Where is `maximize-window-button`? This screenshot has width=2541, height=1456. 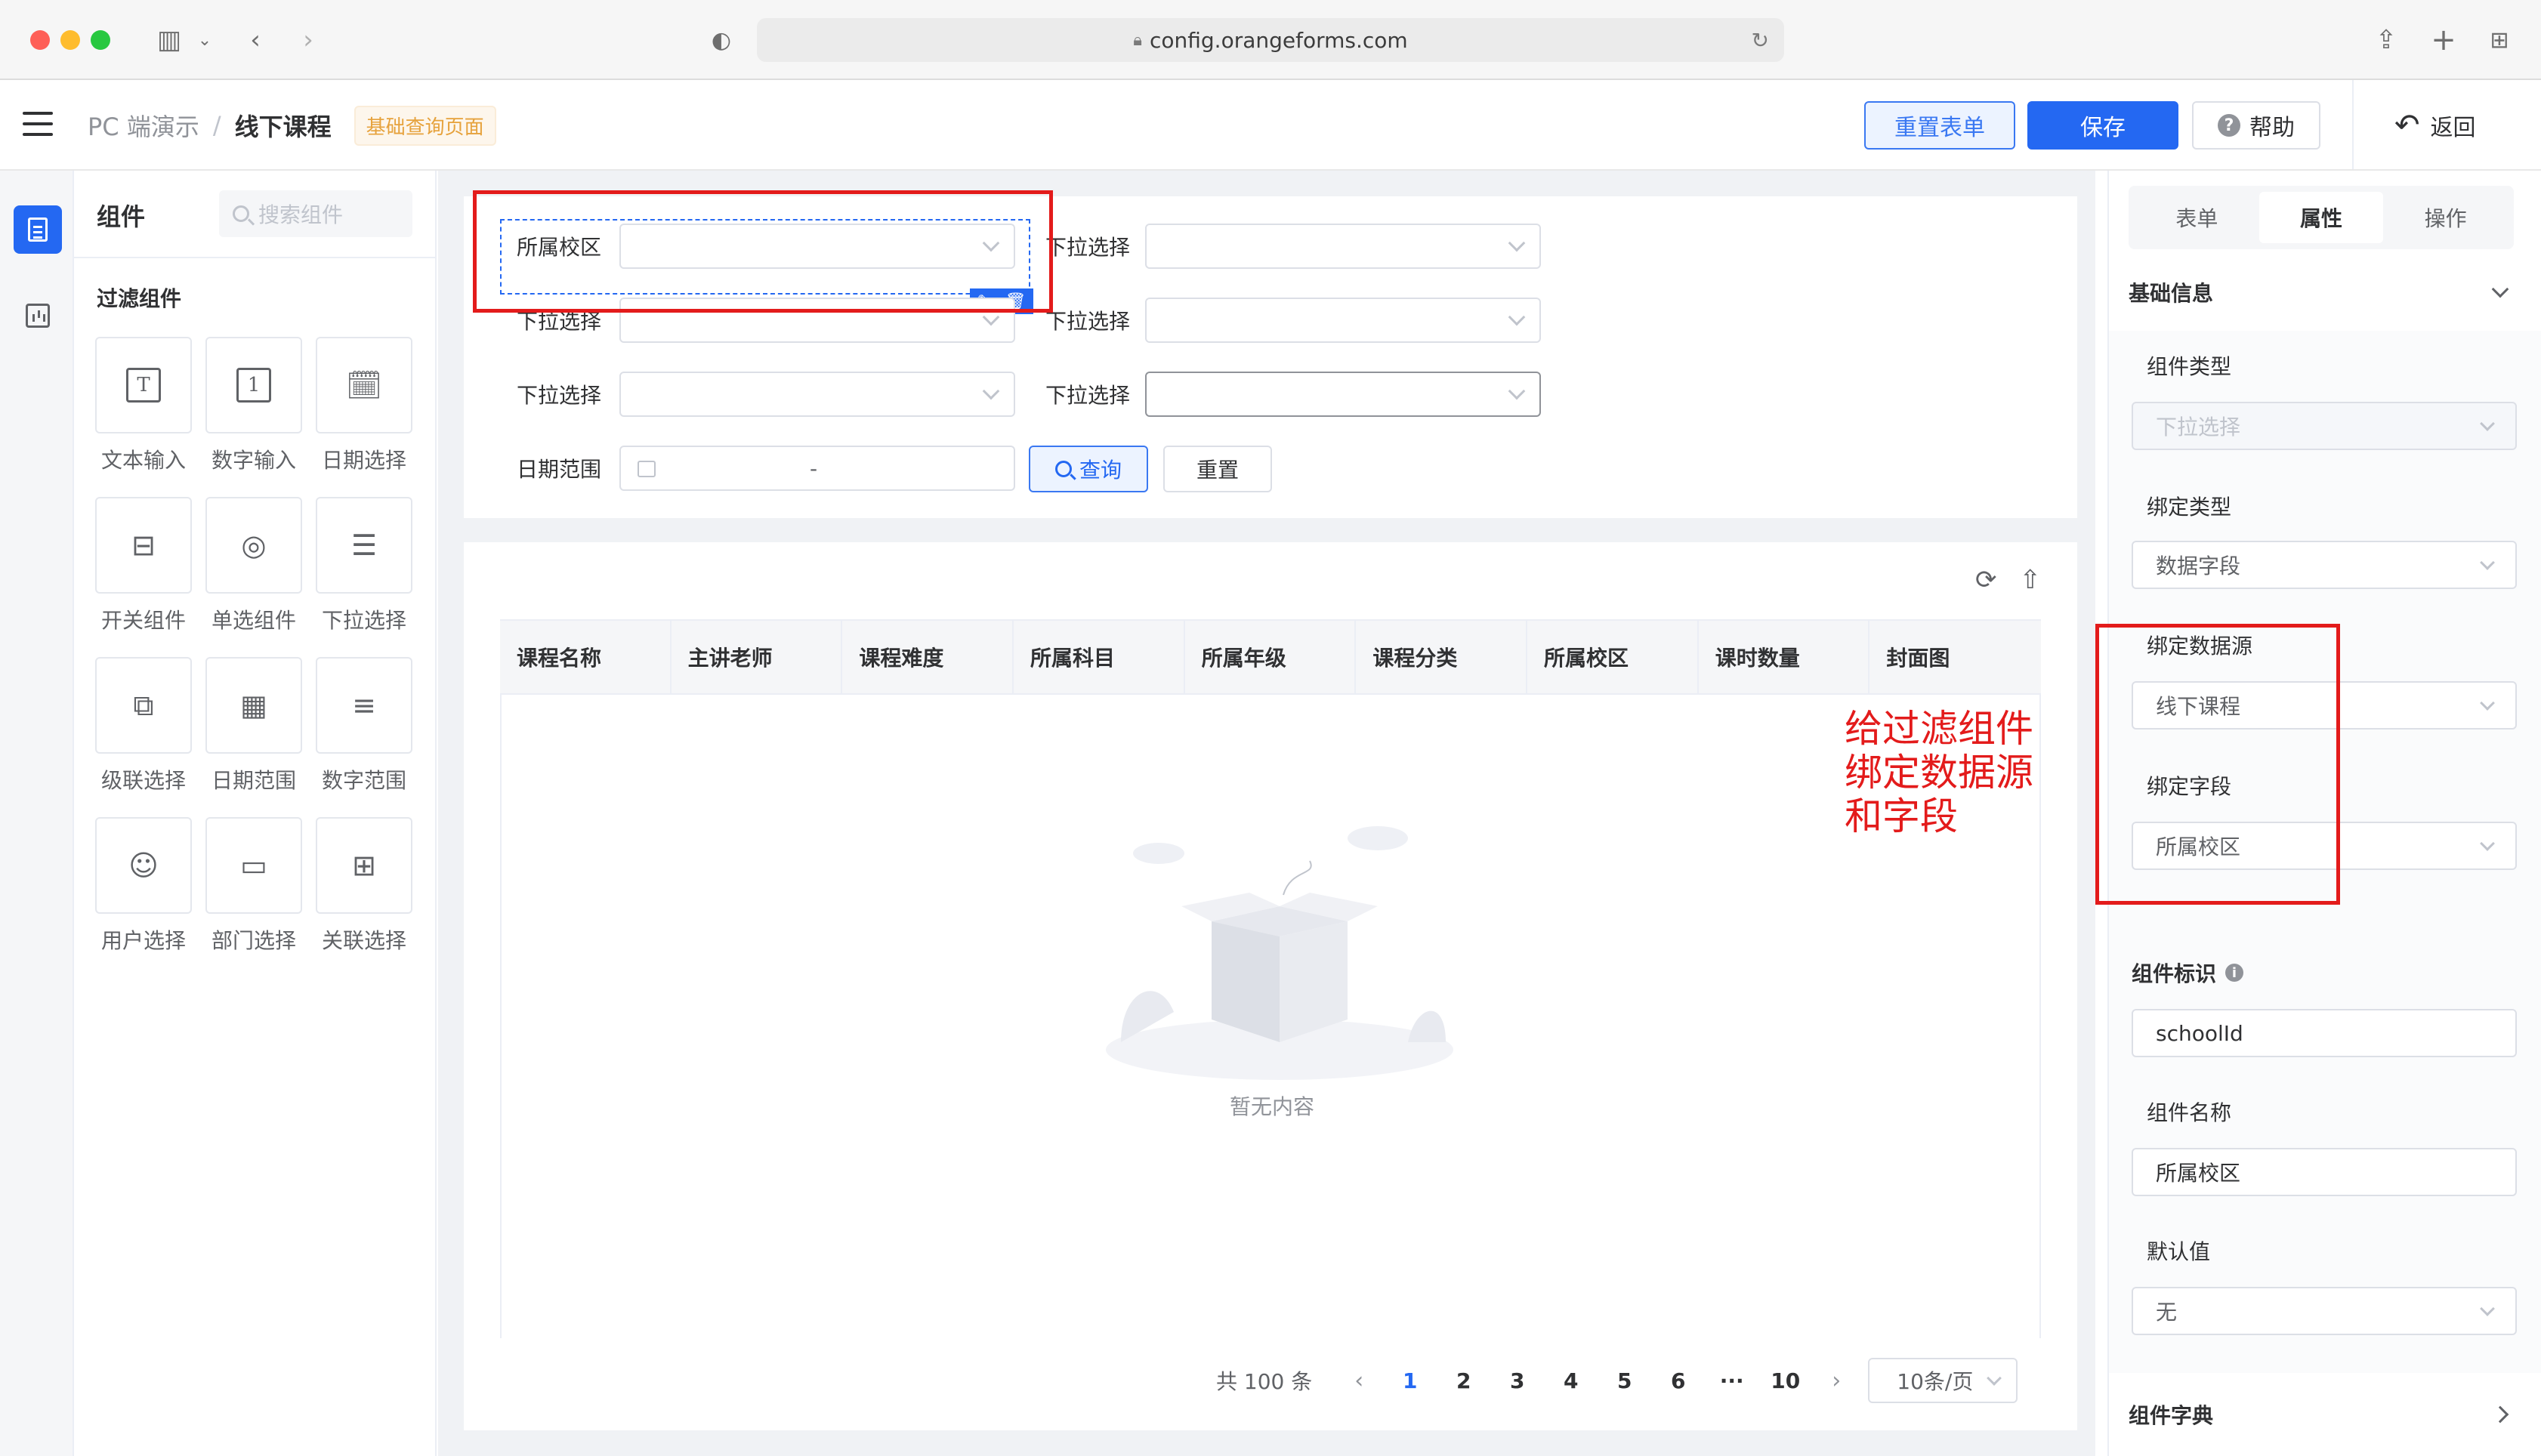
maximize-window-button is located at coordinates (100, 40).